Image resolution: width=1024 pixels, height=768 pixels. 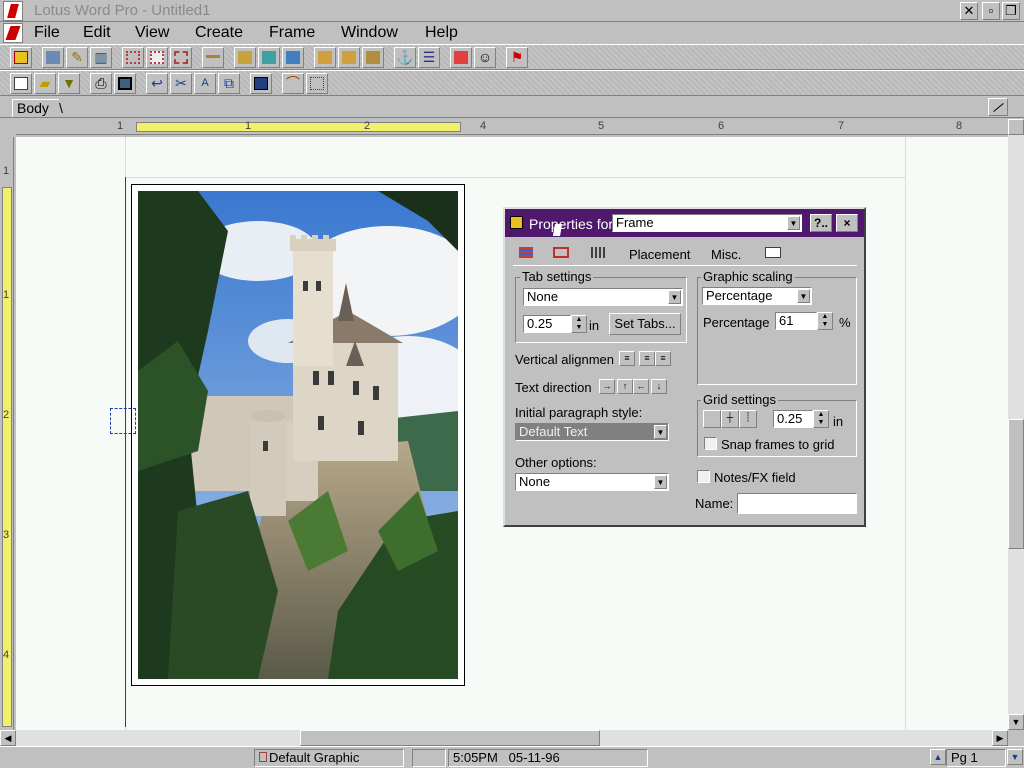 I want to click on split-view-icon, so click(x=998, y=107).